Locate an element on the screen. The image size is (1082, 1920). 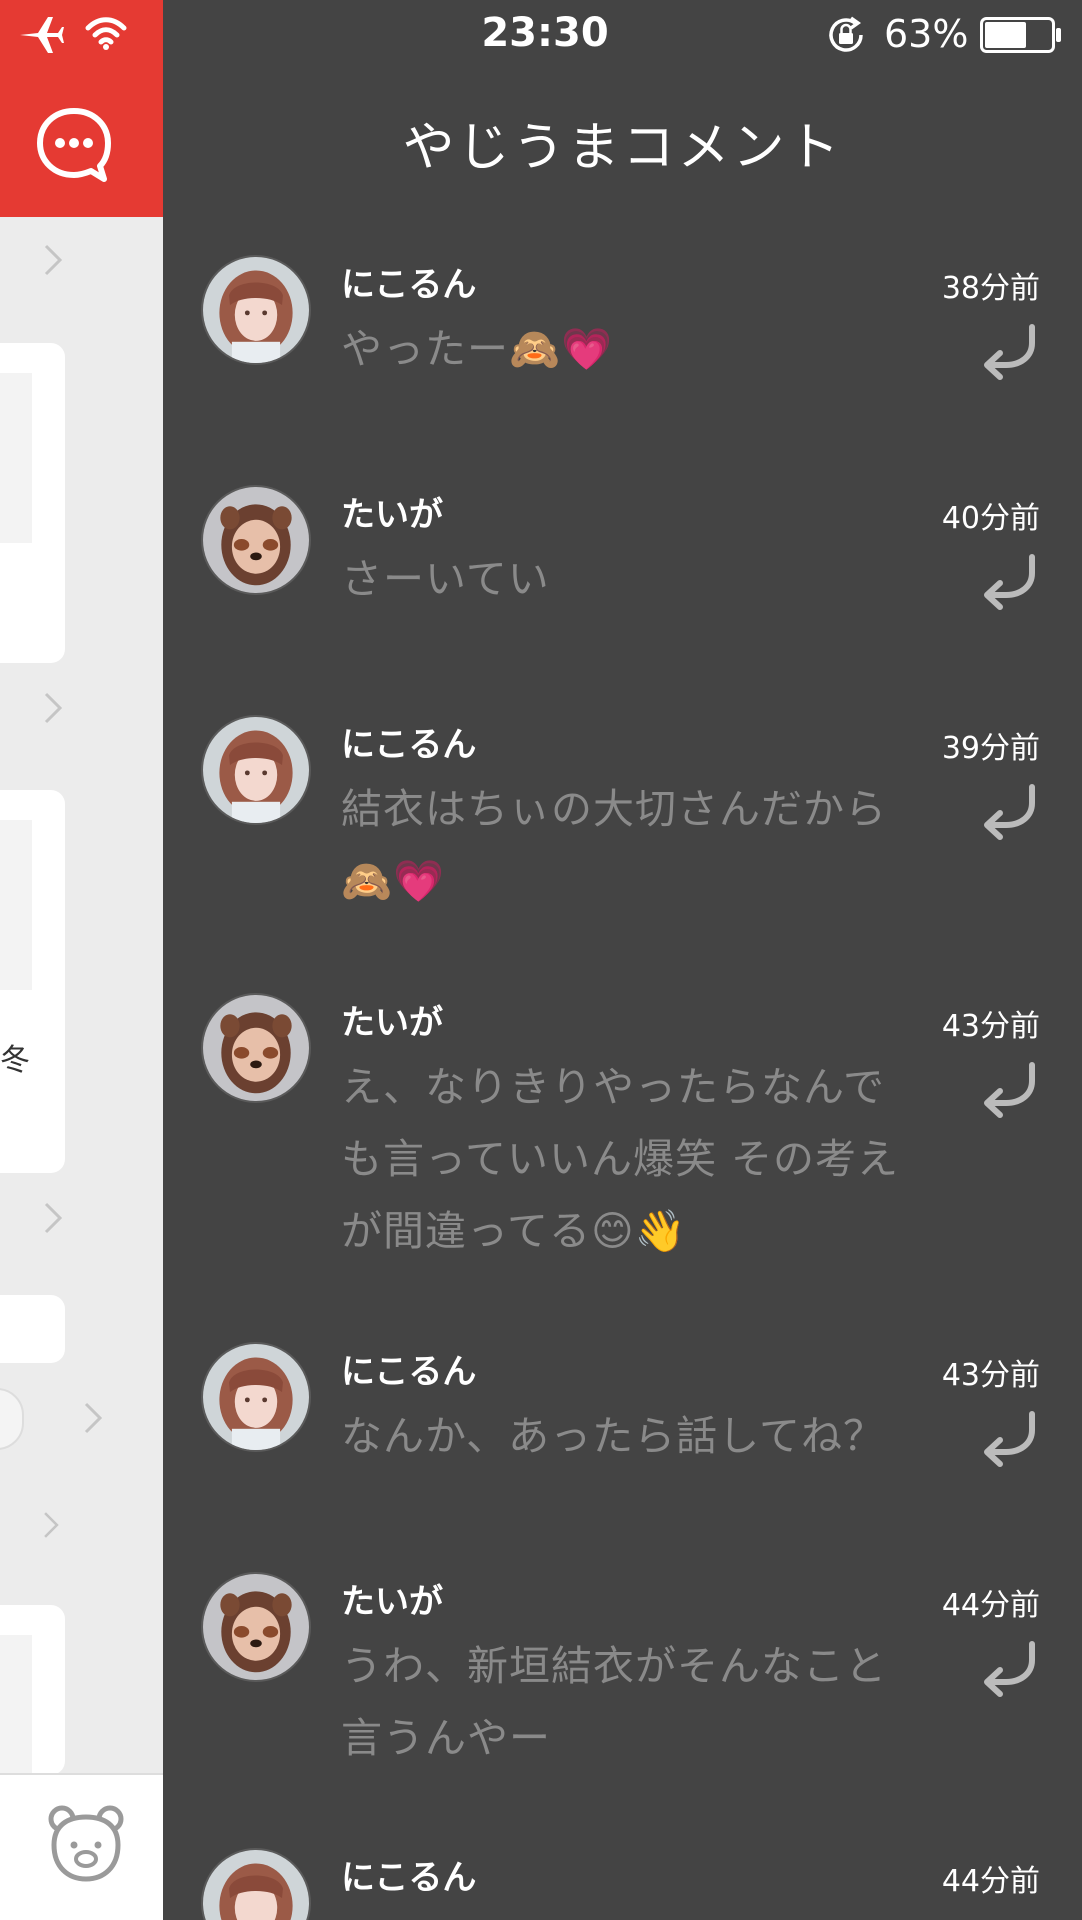
bear-icon is located at coordinates (86, 1843).